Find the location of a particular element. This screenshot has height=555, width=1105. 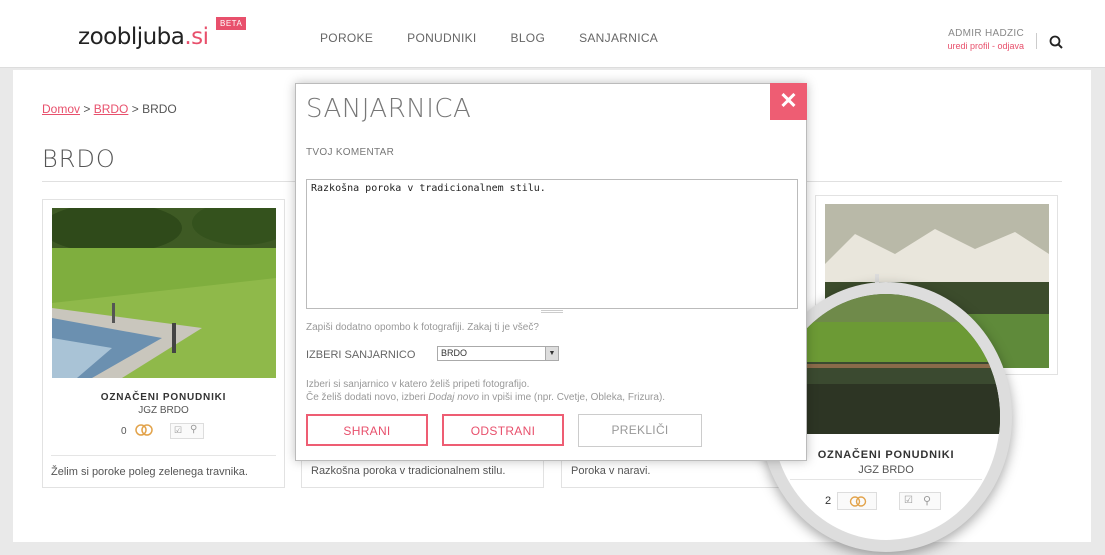

logo: zoobljuba.si is located at coordinates (143, 37).